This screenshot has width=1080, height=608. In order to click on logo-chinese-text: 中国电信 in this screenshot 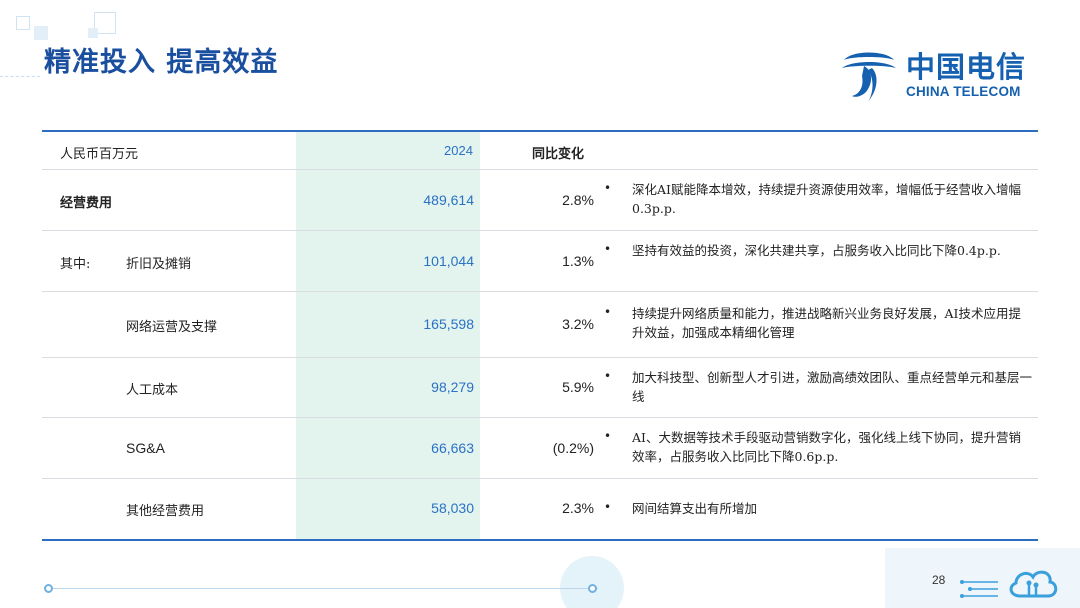, I will do `click(966, 67)`.